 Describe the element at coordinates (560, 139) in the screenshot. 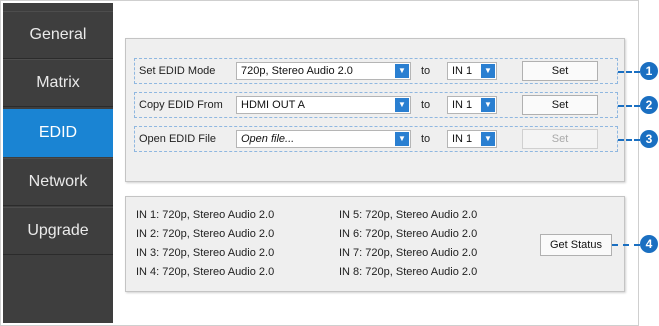

I see `open-file-set-button: Set` at that location.